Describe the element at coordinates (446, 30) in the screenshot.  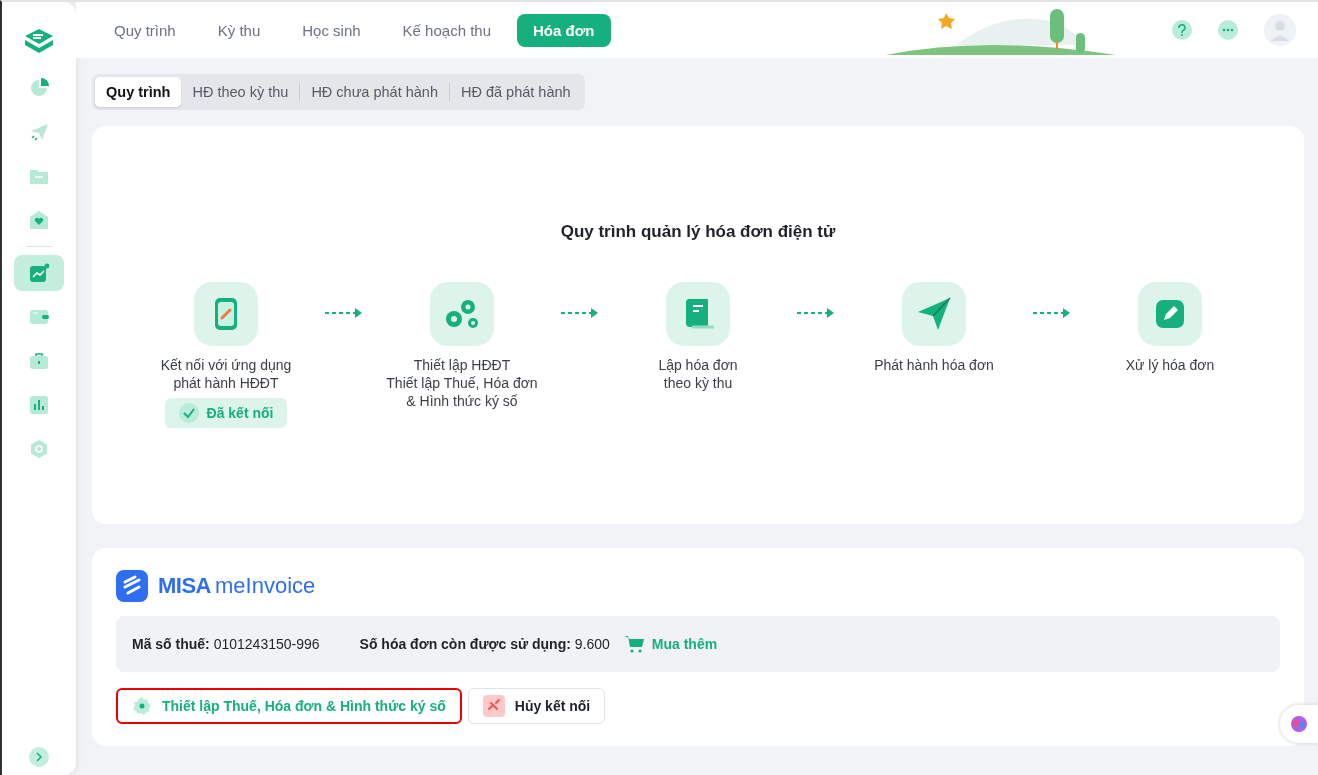
I see `nav-tab: Kế hoạch thu` at that location.